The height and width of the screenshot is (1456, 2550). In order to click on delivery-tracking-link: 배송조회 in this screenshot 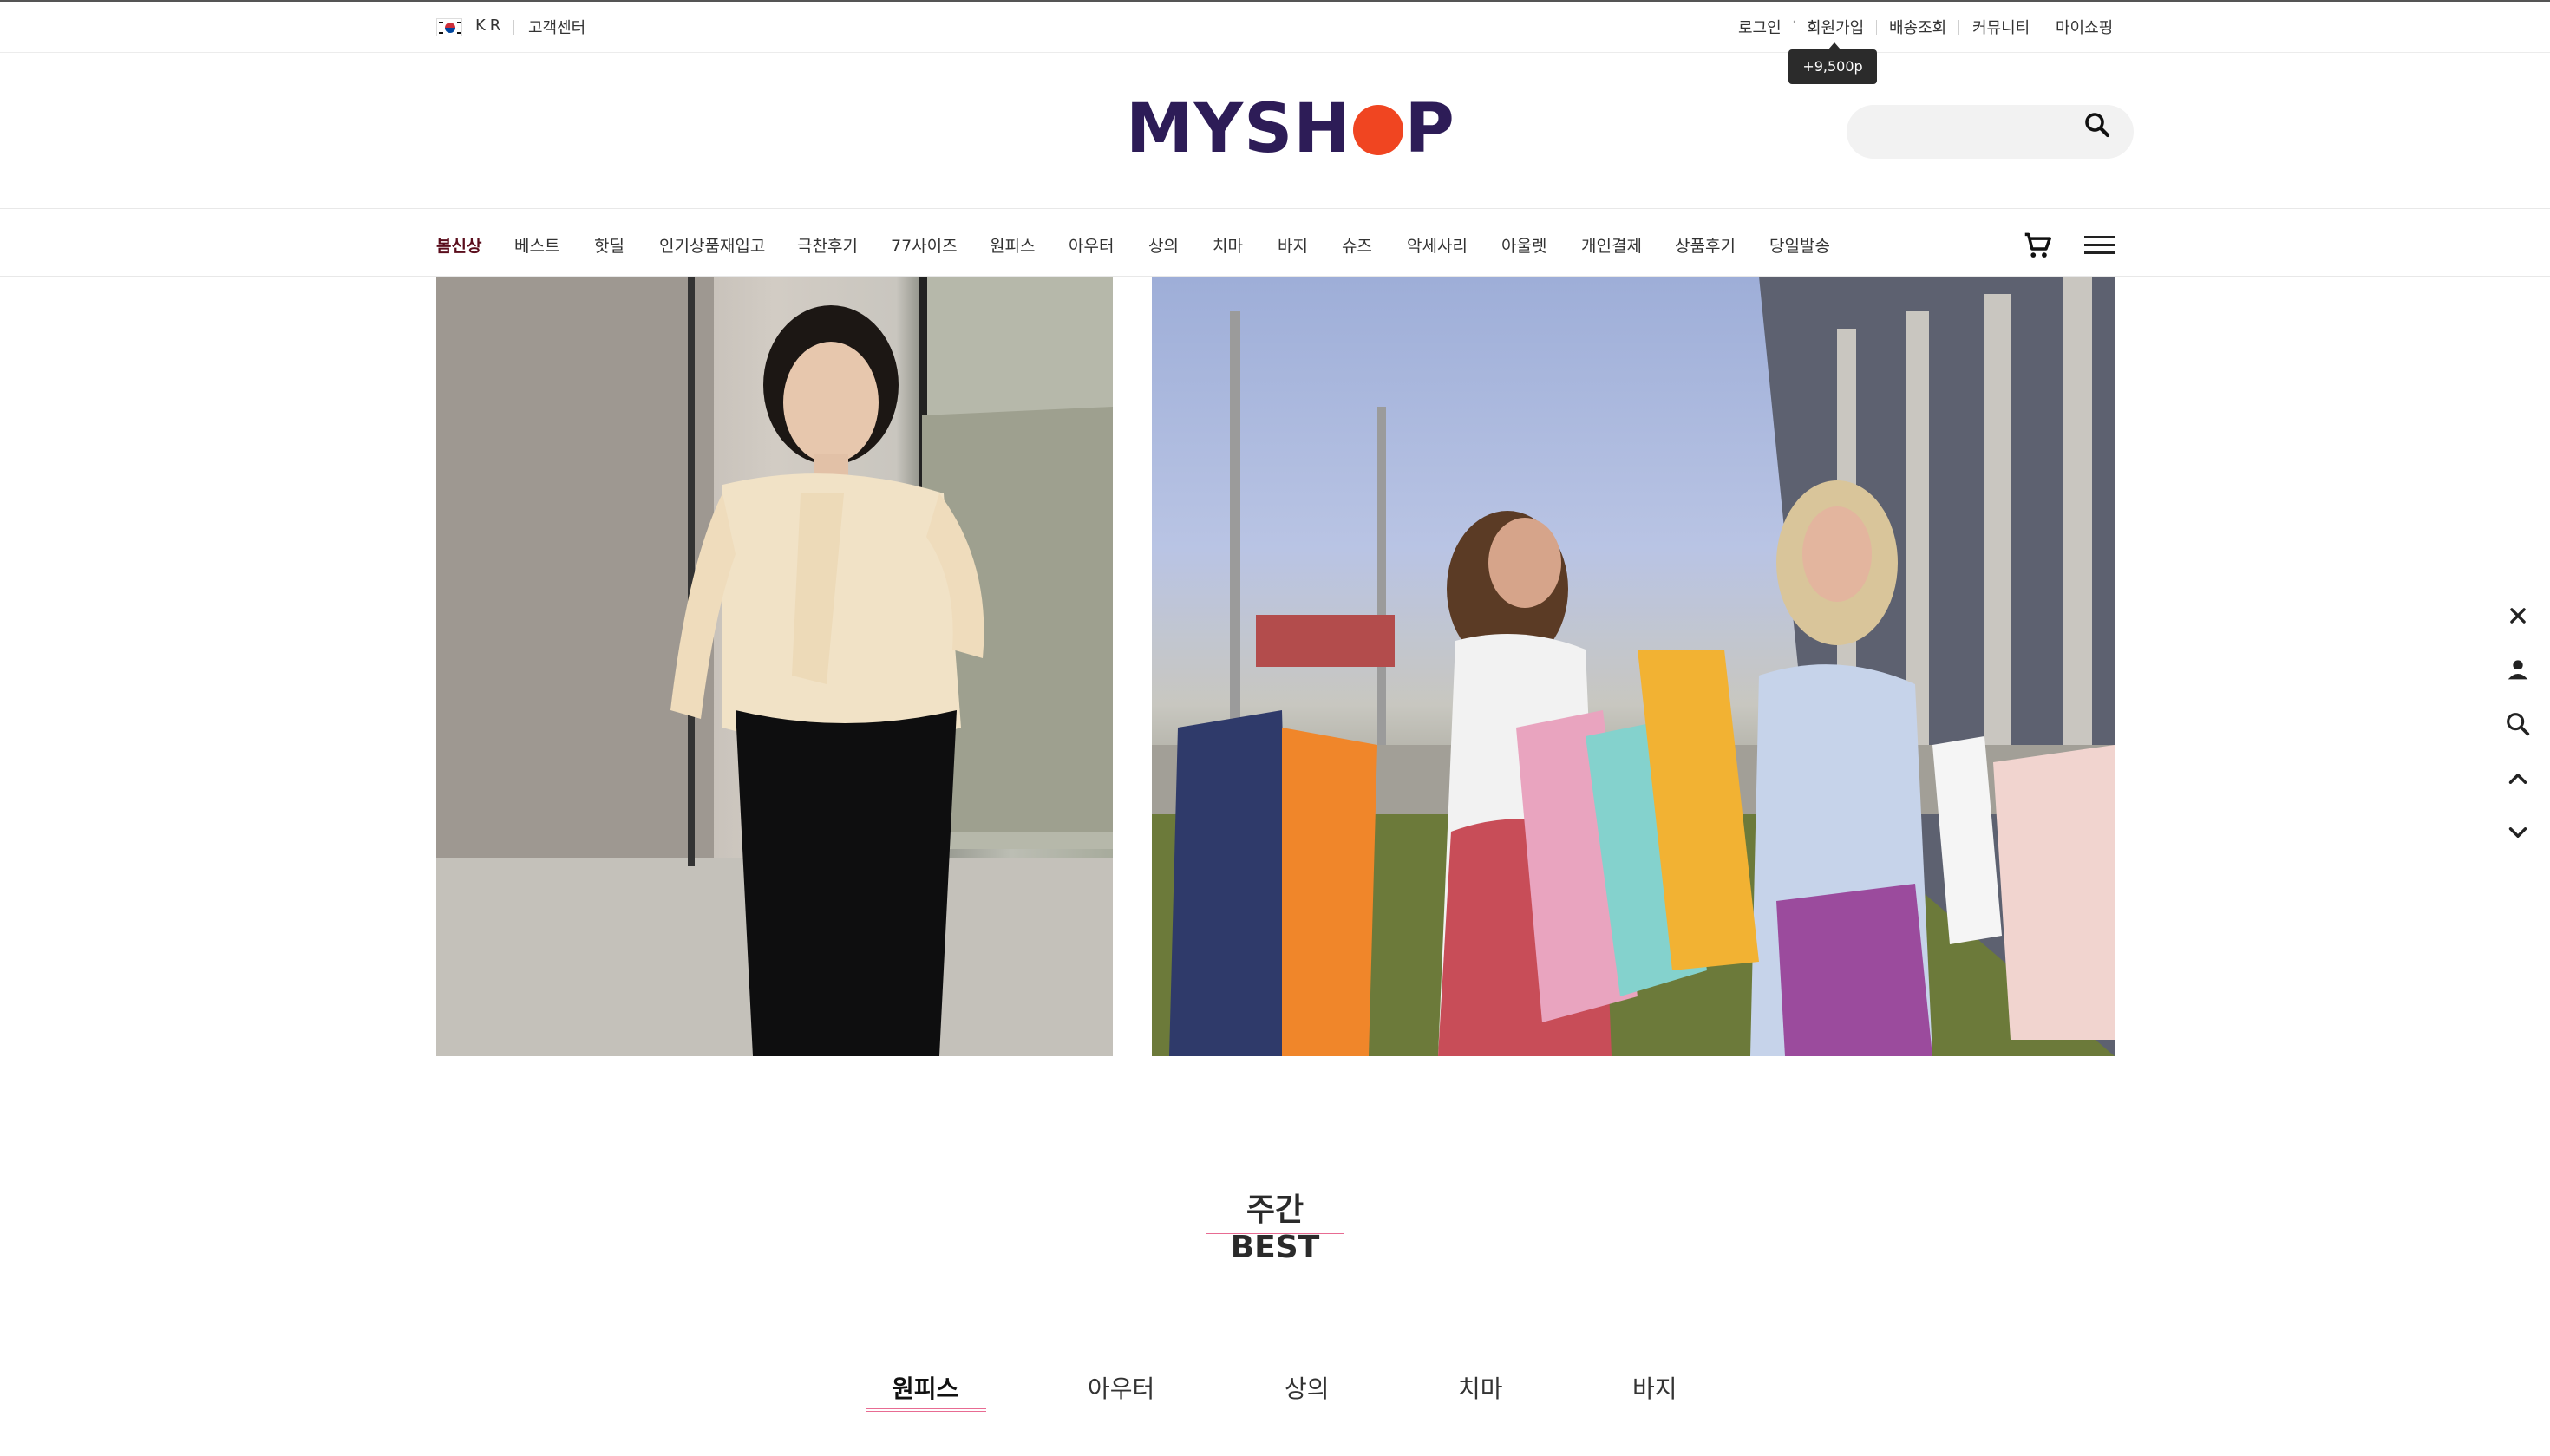, I will do `click(1917, 27)`.